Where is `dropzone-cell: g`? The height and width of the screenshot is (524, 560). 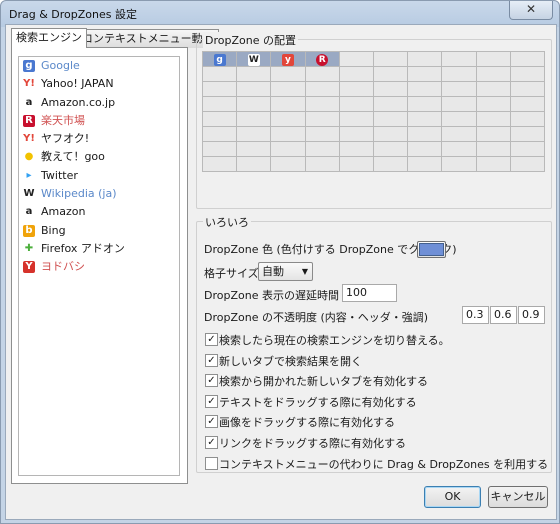 dropzone-cell: g is located at coordinates (219, 59).